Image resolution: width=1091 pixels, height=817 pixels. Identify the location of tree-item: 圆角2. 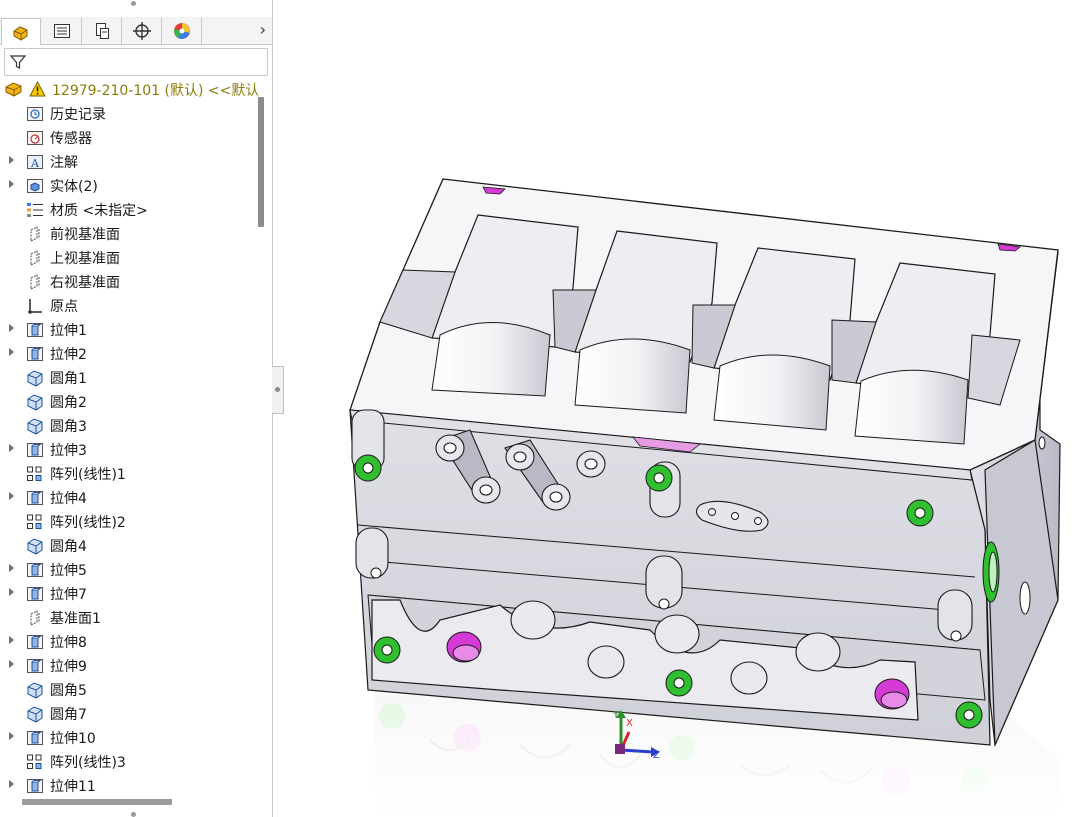
(128, 402).